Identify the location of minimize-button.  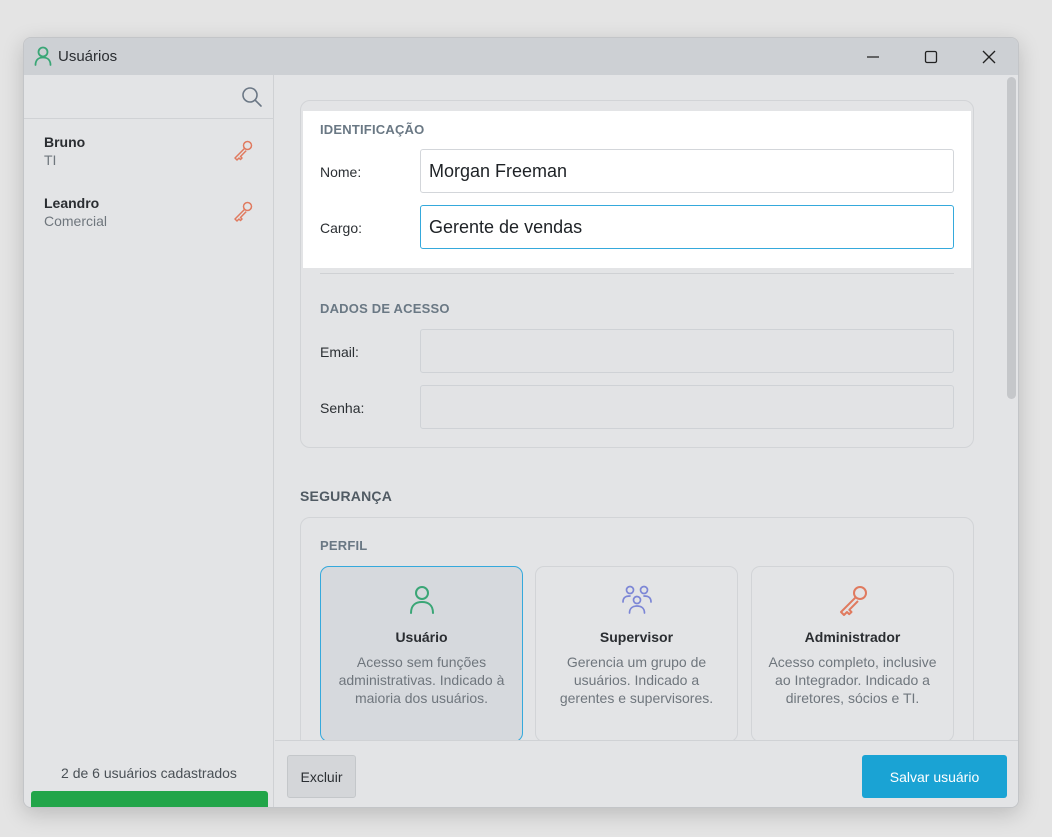
(873, 56).